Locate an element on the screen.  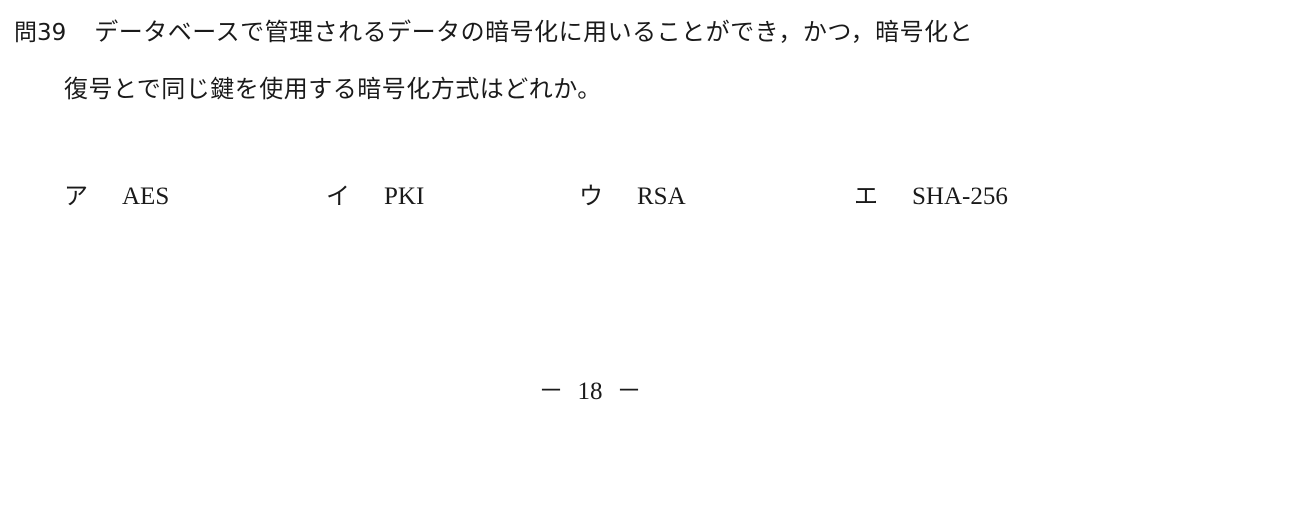
choice-a: ア AES is located at coordinates (116, 196).